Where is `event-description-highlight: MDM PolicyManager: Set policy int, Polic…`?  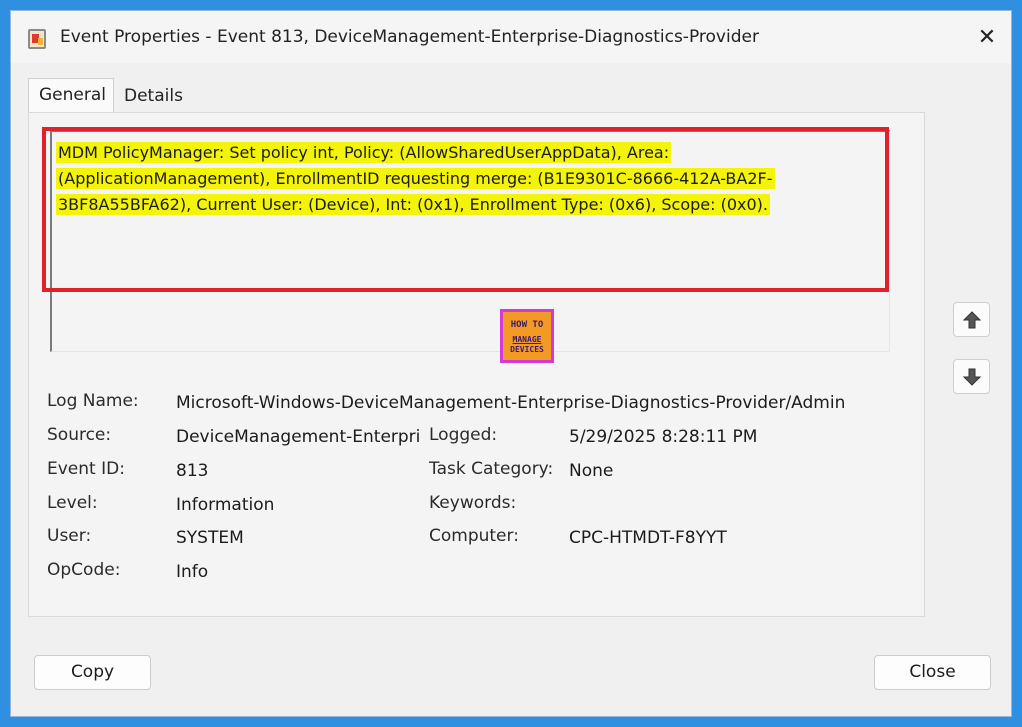
event-description-highlight: MDM PolicyManager: Set policy int, Polic… is located at coordinates (415, 178).